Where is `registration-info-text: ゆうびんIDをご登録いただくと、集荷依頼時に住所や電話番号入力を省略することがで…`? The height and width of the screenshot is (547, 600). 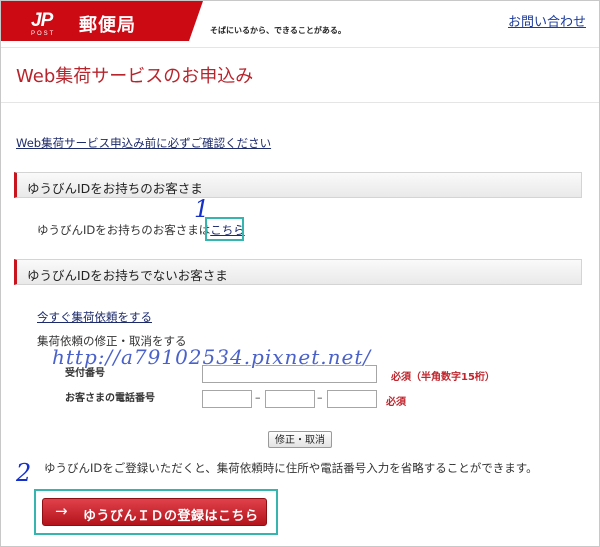 registration-info-text: ゆうびんIDをご登録いただくと、集荷依頼時に住所や電話番号入力を省略することがで… is located at coordinates (291, 468).